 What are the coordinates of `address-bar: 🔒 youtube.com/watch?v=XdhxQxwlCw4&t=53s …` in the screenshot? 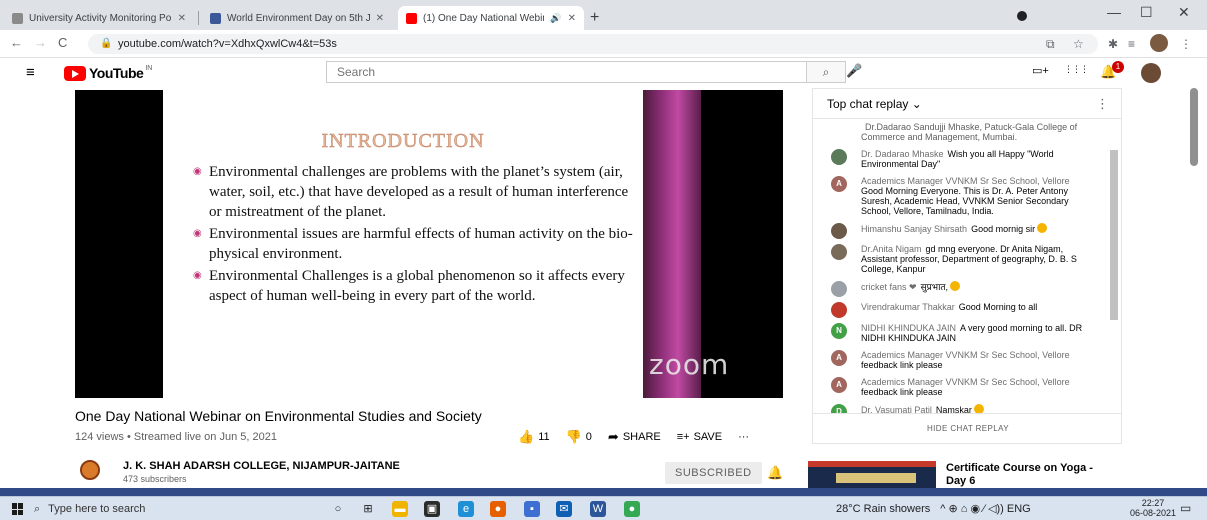 It's located at (593, 44).